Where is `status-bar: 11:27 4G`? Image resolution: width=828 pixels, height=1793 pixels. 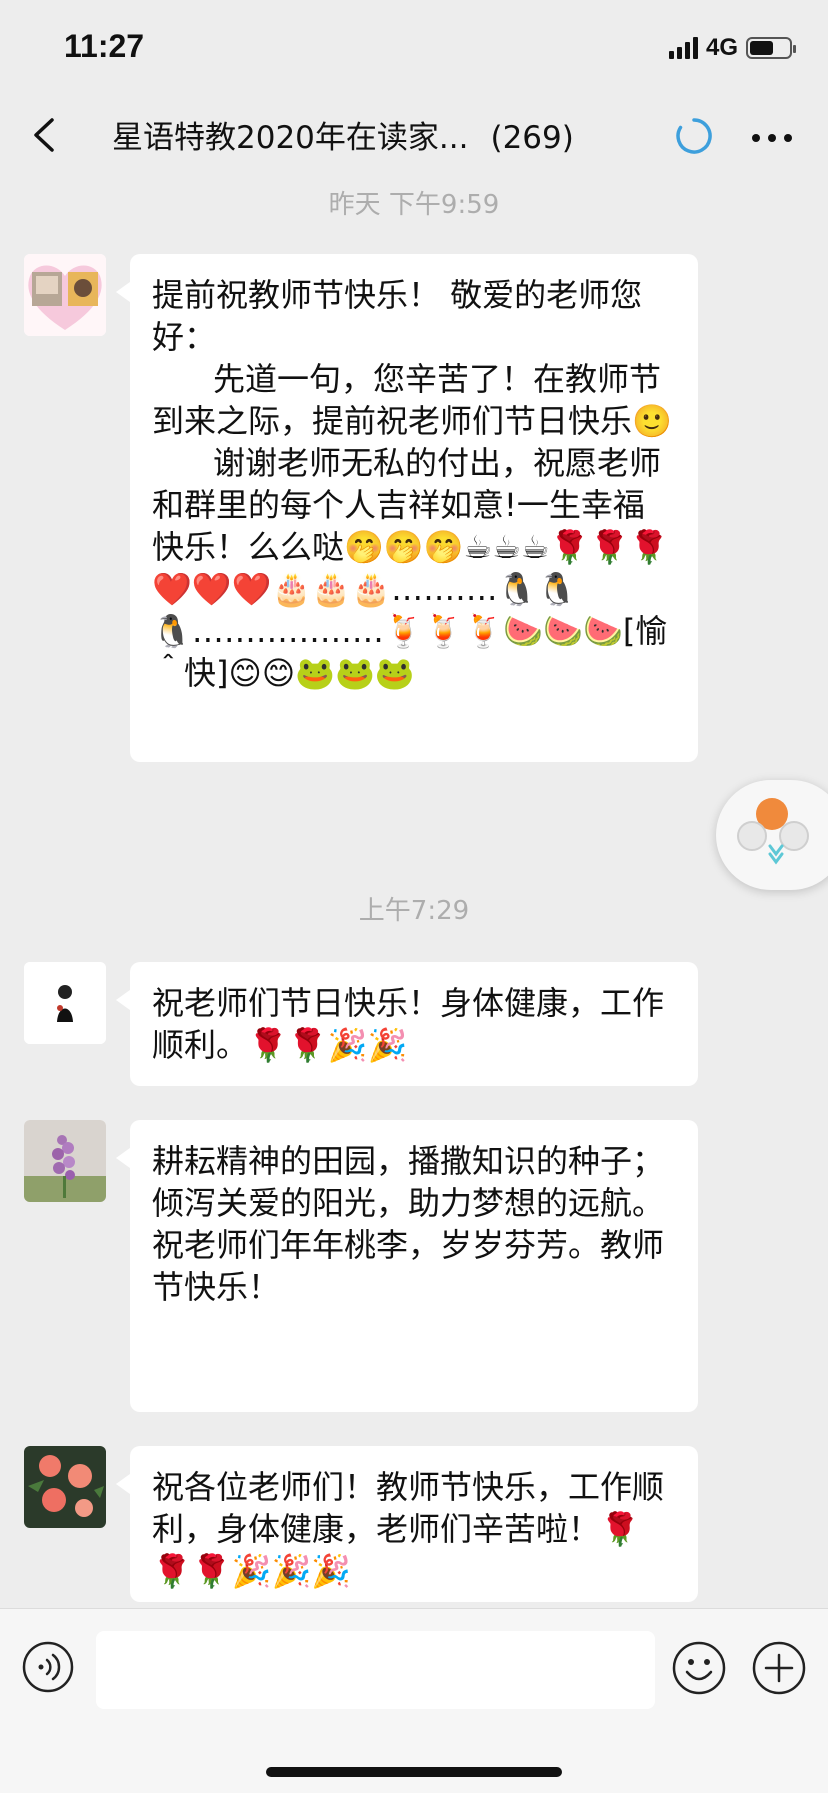
status-bar: 11:27 4G is located at coordinates (414, 48).